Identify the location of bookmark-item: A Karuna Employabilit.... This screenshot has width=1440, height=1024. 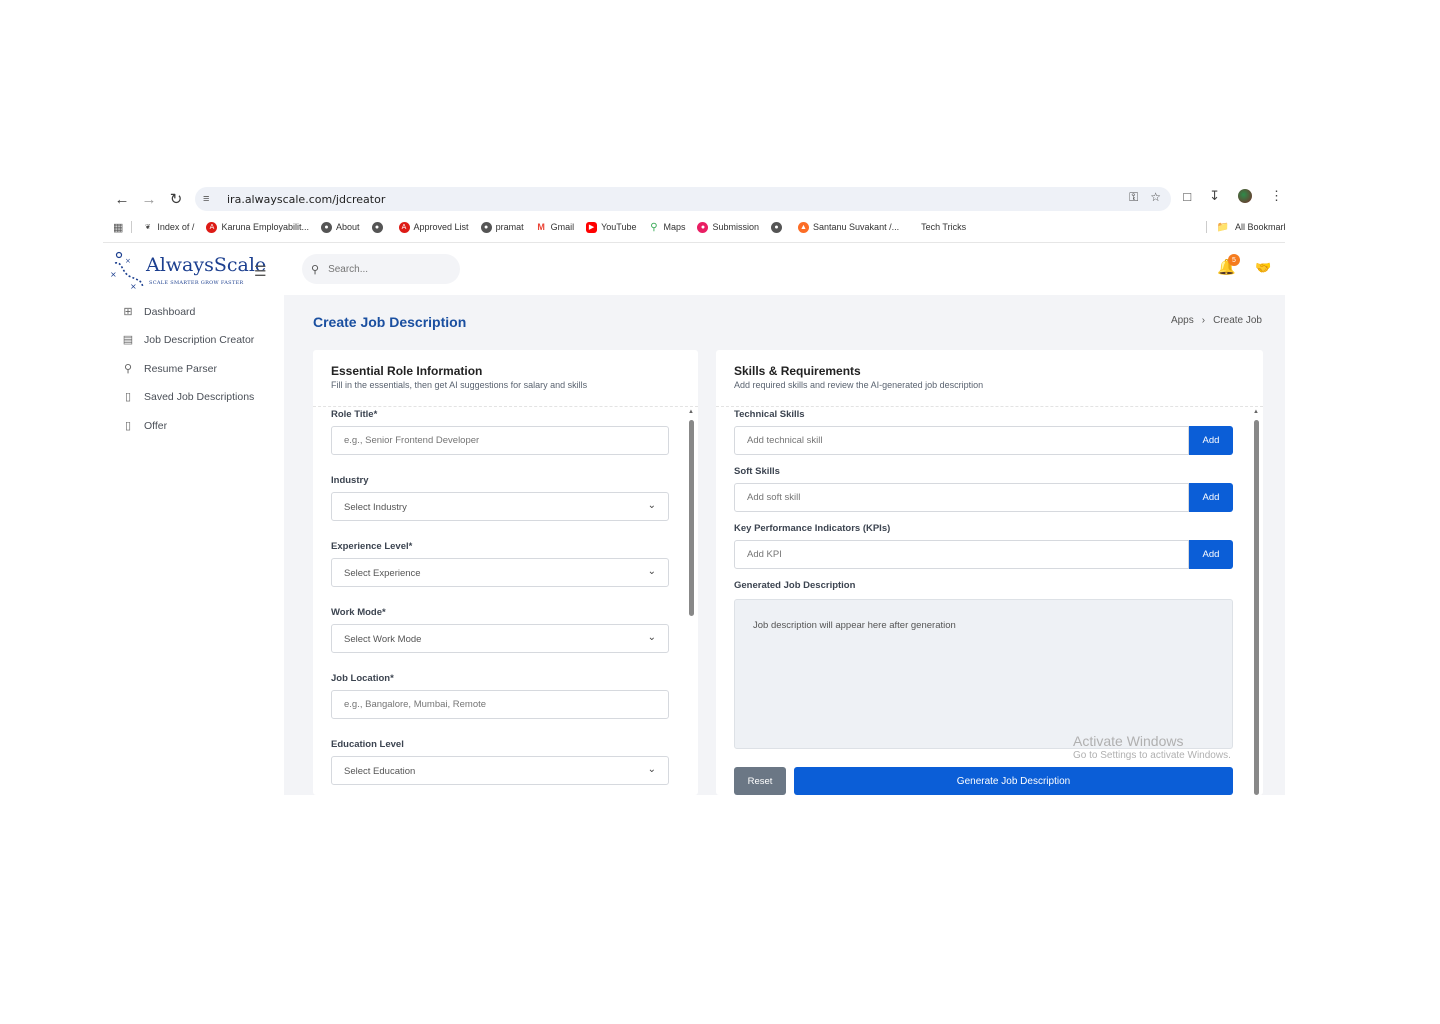
(257, 227).